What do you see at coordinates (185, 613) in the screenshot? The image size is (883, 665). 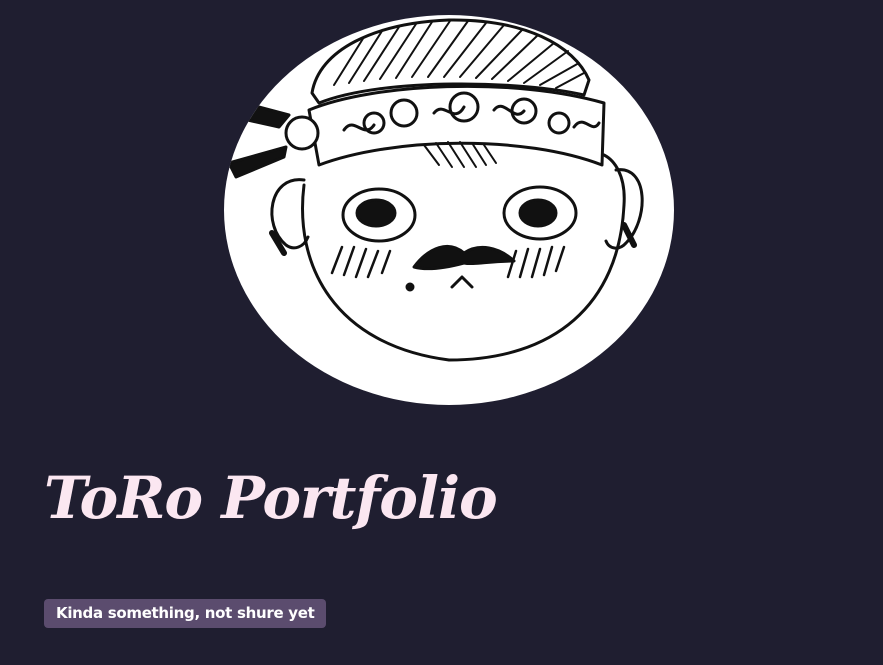 I see `tagline-badge: Kinda something, not shure yet` at bounding box center [185, 613].